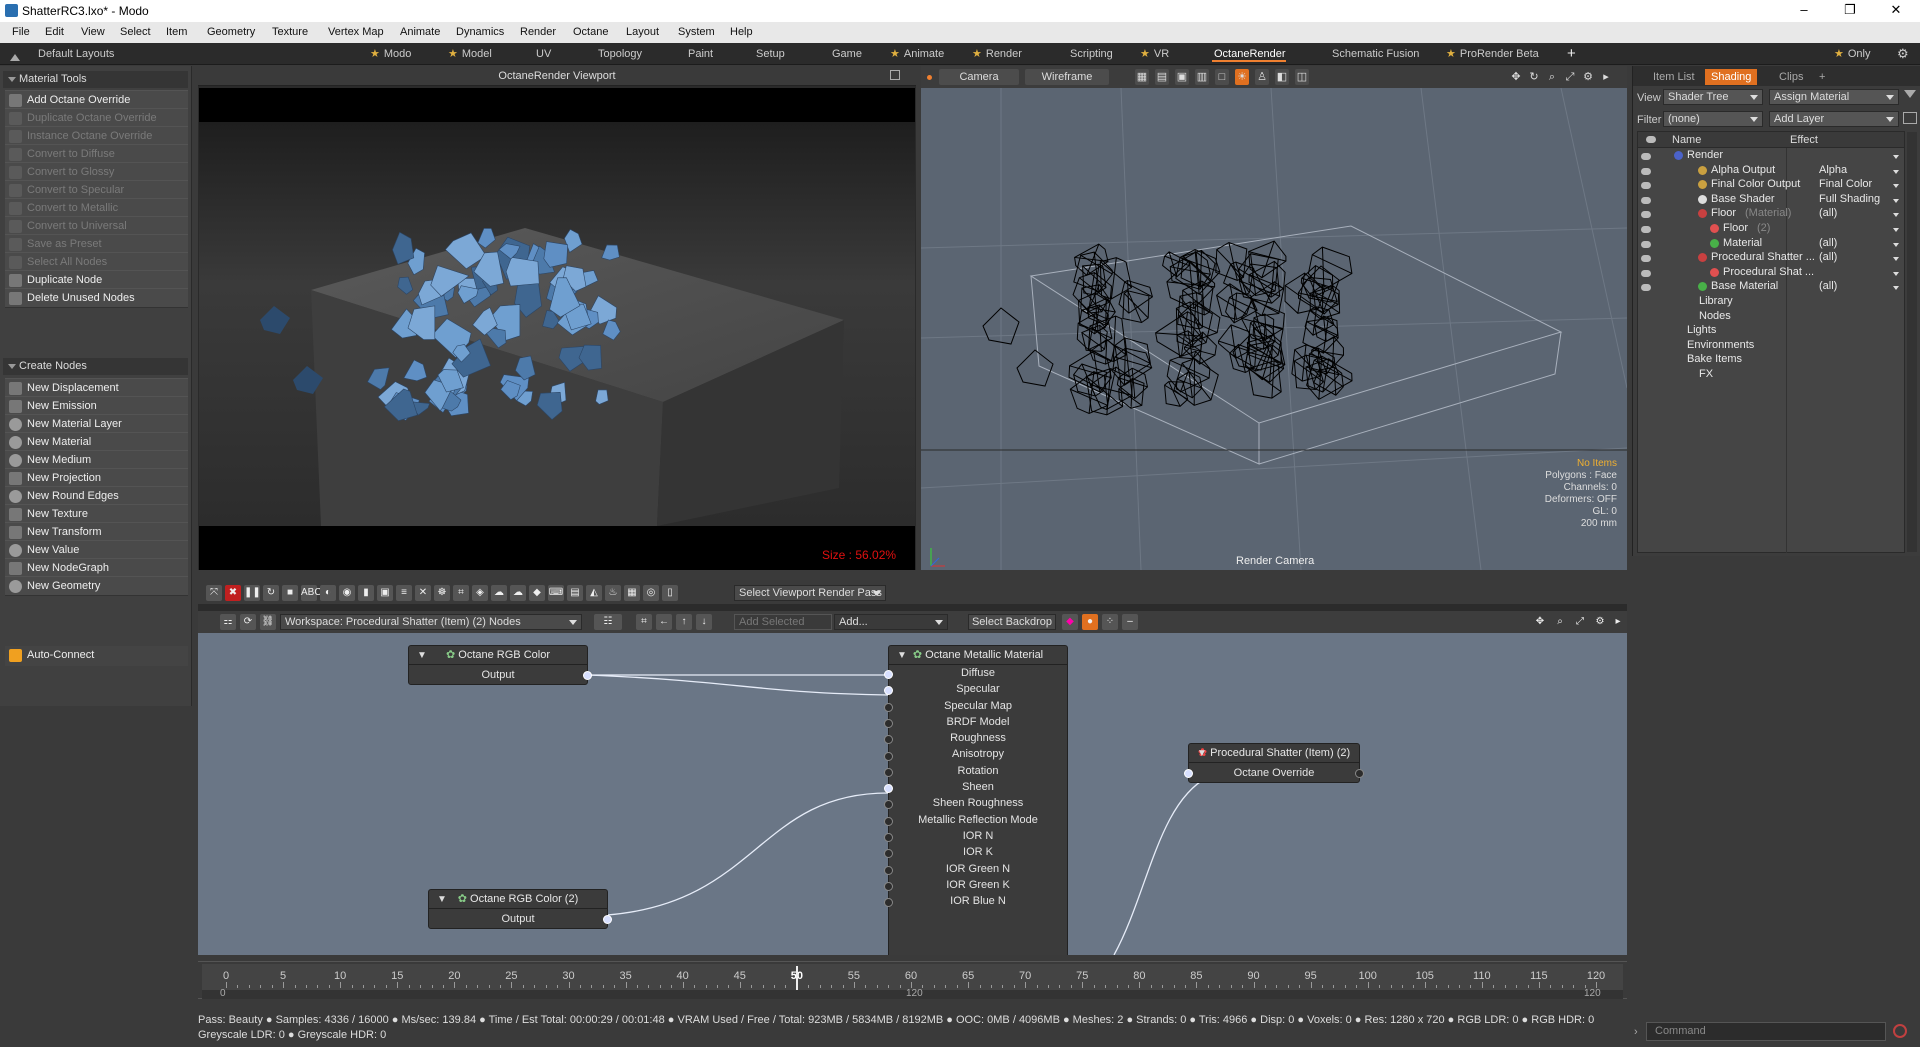  What do you see at coordinates (1222, 77) in the screenshot?
I see `frame-icon: □` at bounding box center [1222, 77].